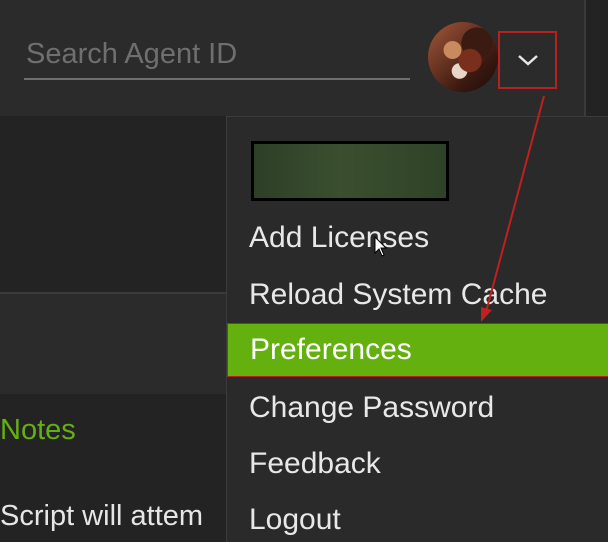 This screenshot has height=542, width=608. What do you see at coordinates (417, 408) in the screenshot?
I see `menu-item-change-password: Change Password` at bounding box center [417, 408].